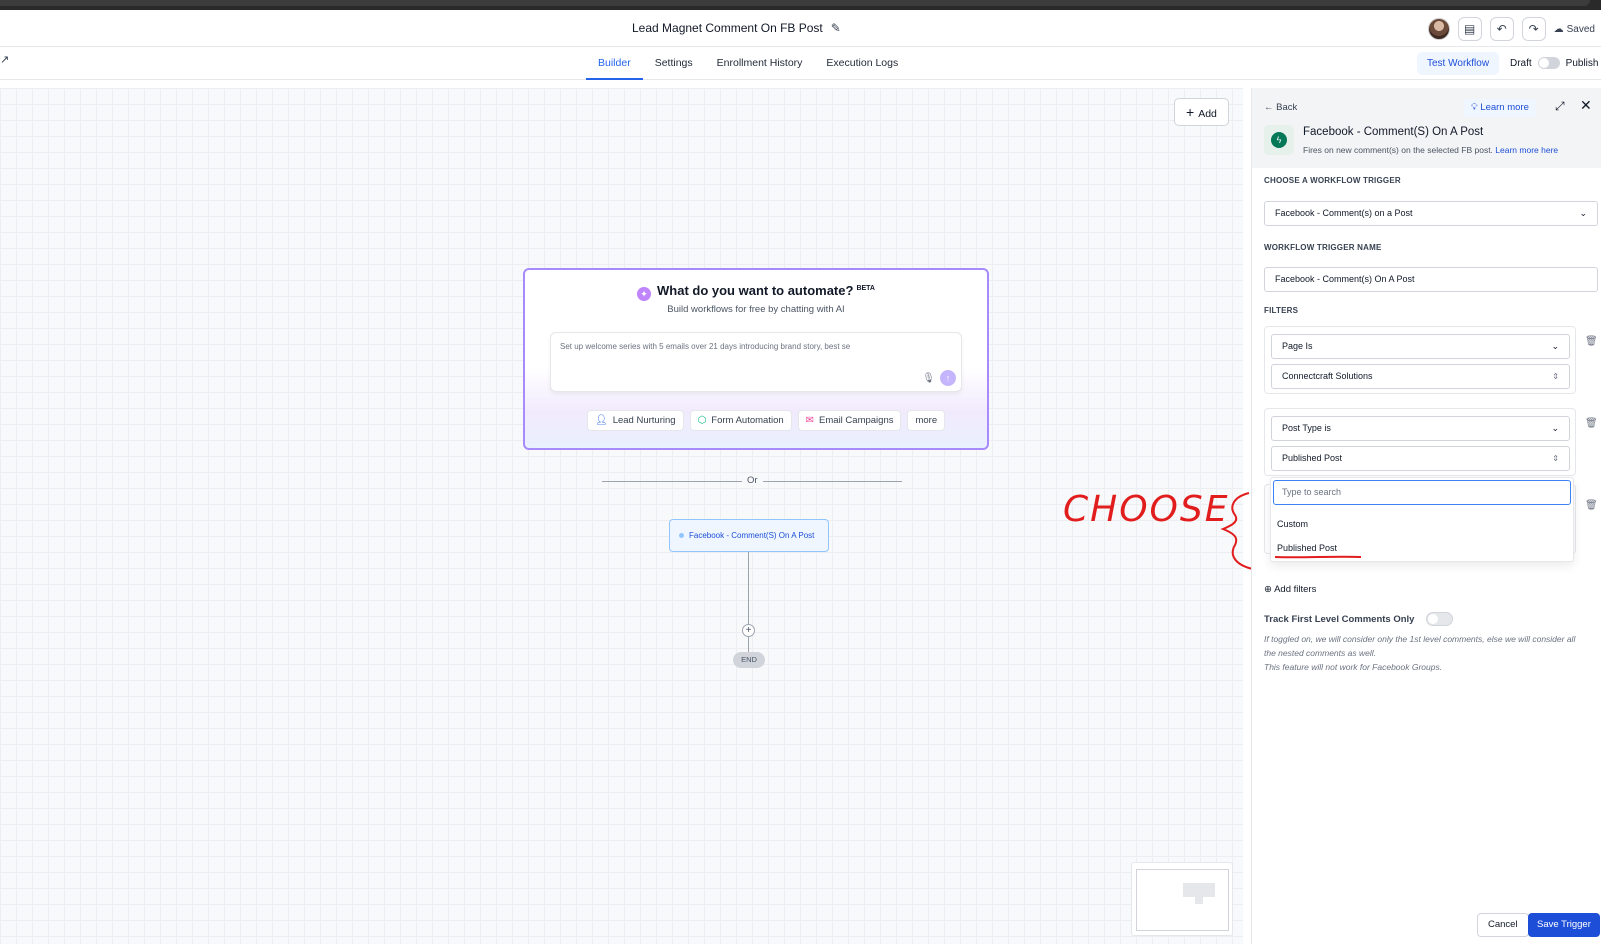 The image size is (1601, 944). Describe the element at coordinates (749, 660) in the screenshot. I see `end-node: END` at that location.